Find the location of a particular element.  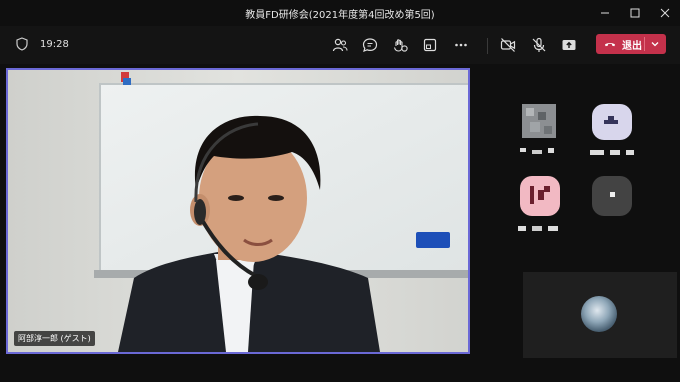

maximize-button is located at coordinates (635, 13).